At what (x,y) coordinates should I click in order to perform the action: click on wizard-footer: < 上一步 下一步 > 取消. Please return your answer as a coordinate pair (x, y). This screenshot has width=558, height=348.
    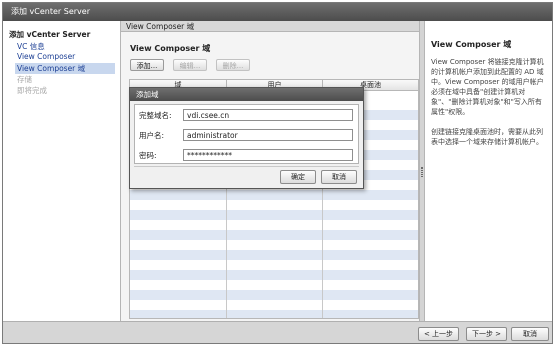
    Looking at the image, I should click on (277, 332).